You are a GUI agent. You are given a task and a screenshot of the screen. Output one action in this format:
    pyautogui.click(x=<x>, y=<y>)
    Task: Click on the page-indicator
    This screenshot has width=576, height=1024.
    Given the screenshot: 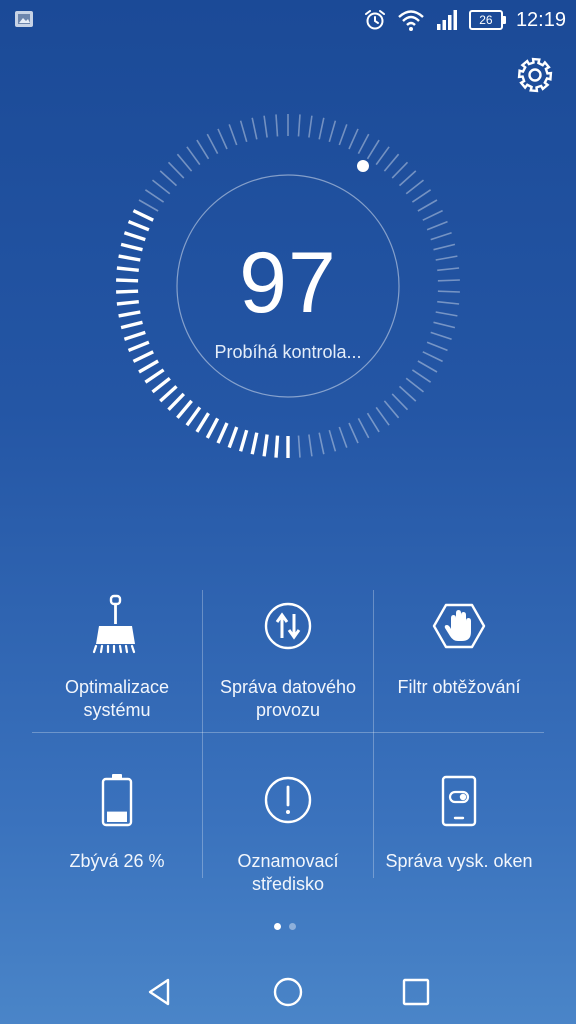 What is the action you would take?
    pyautogui.click(x=285, y=926)
    